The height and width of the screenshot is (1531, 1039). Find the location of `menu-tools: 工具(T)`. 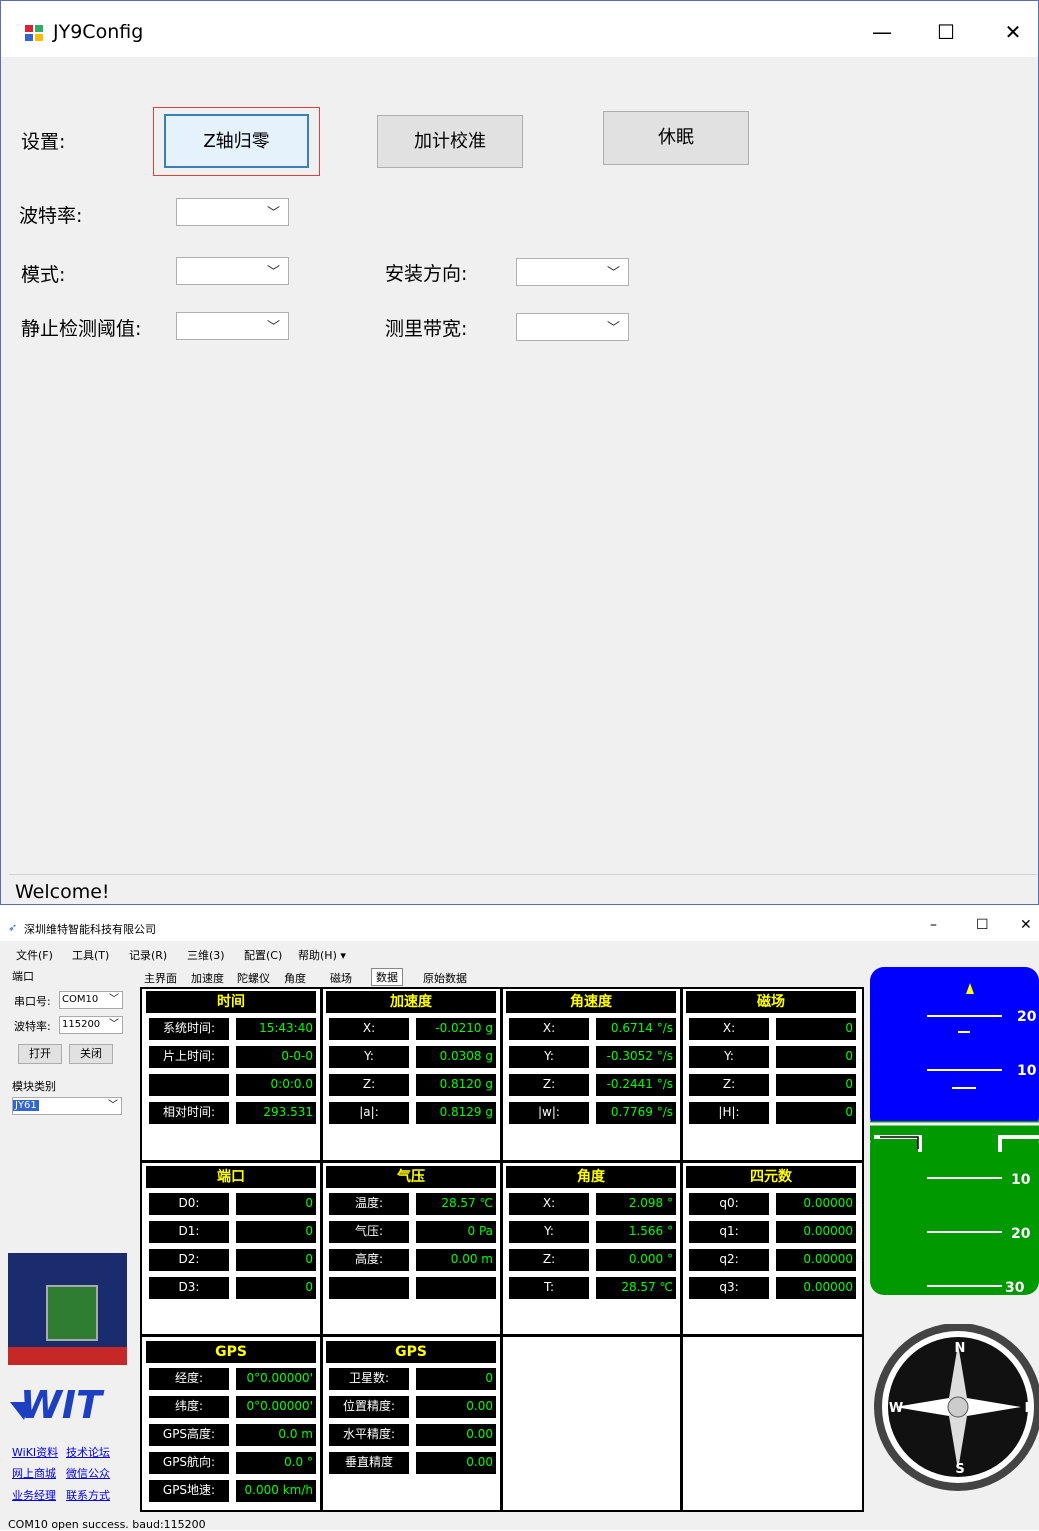

menu-tools: 工具(T) is located at coordinates (90, 955).